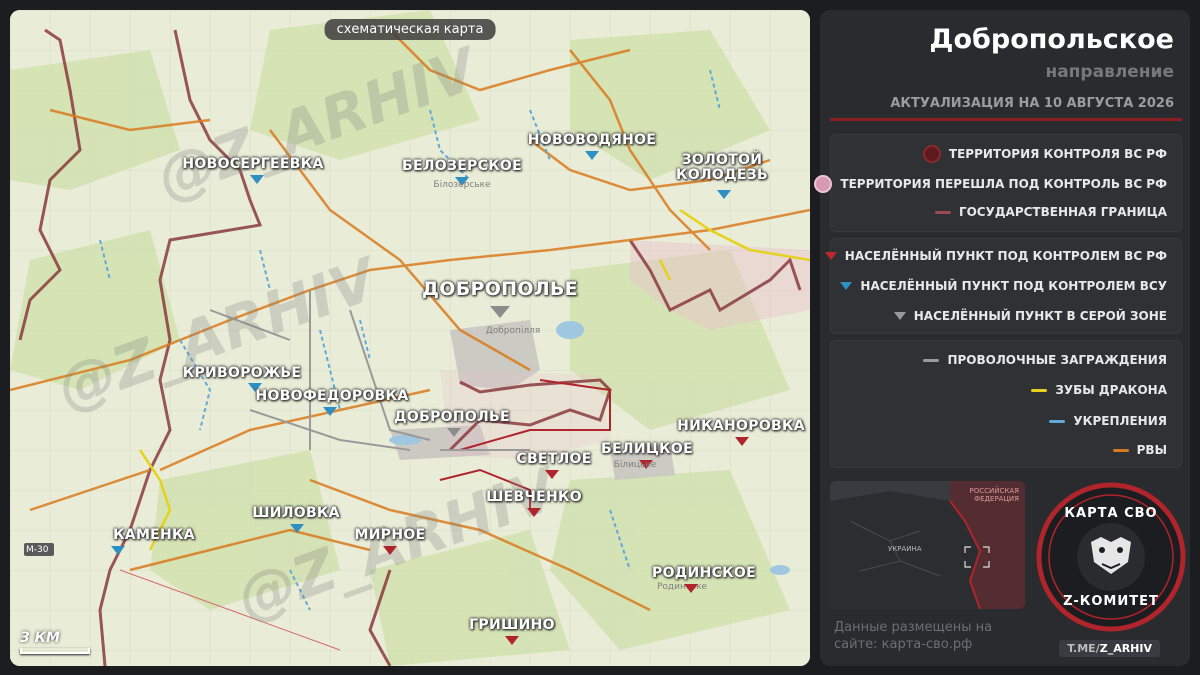 The height and width of the screenshot is (675, 1200). Describe the element at coordinates (1032, 103) in the screenshot. I see `update-date: АКТУАЛИЗАЦИЯ НА 10 АВГУСТА 2026` at that location.